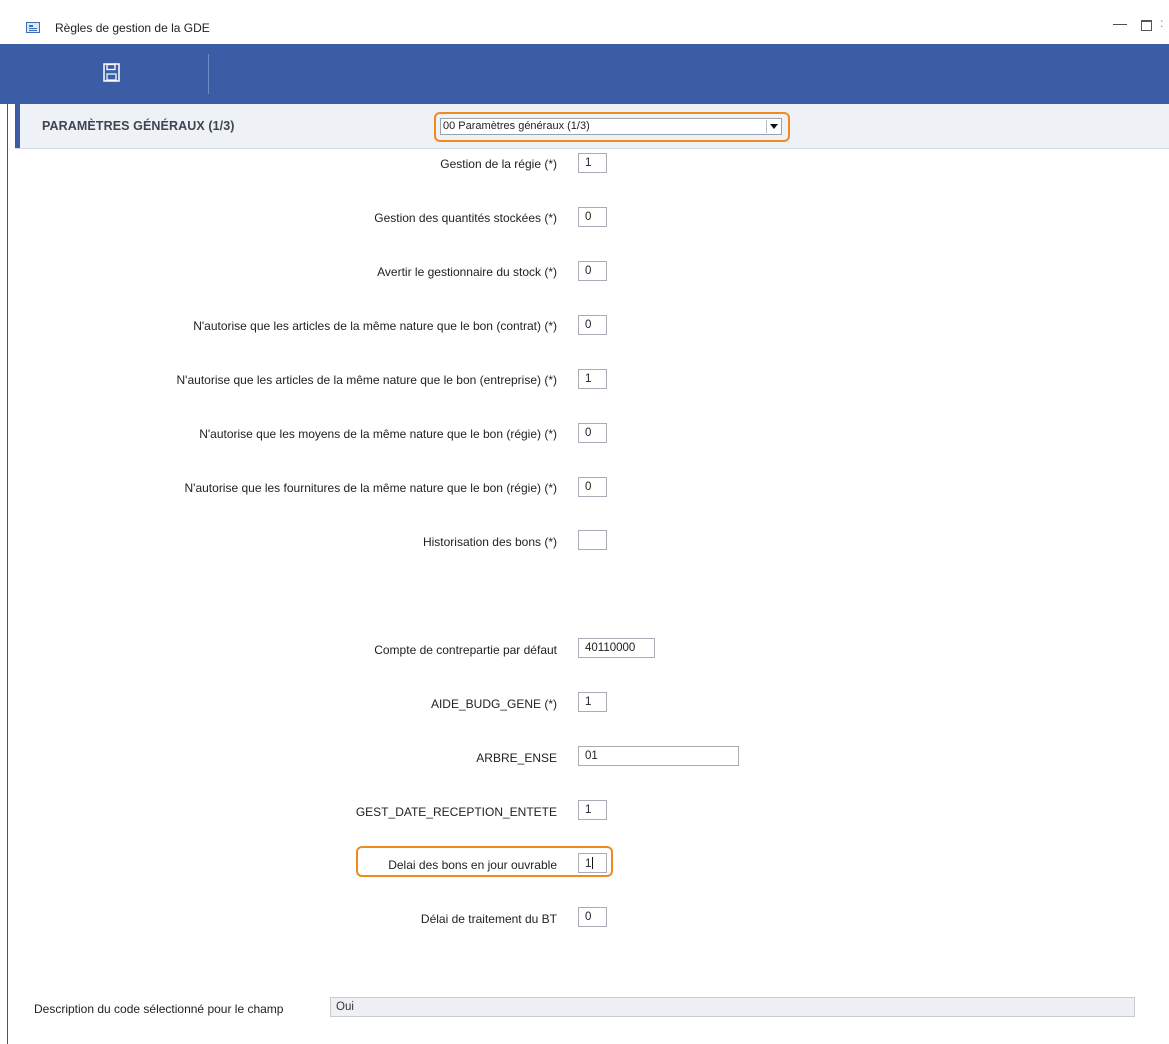 Image resolution: width=1169 pixels, height=1044 pixels. What do you see at coordinates (465, 650) in the screenshot?
I see `field-label: Compte de contrepartie par défaut` at bounding box center [465, 650].